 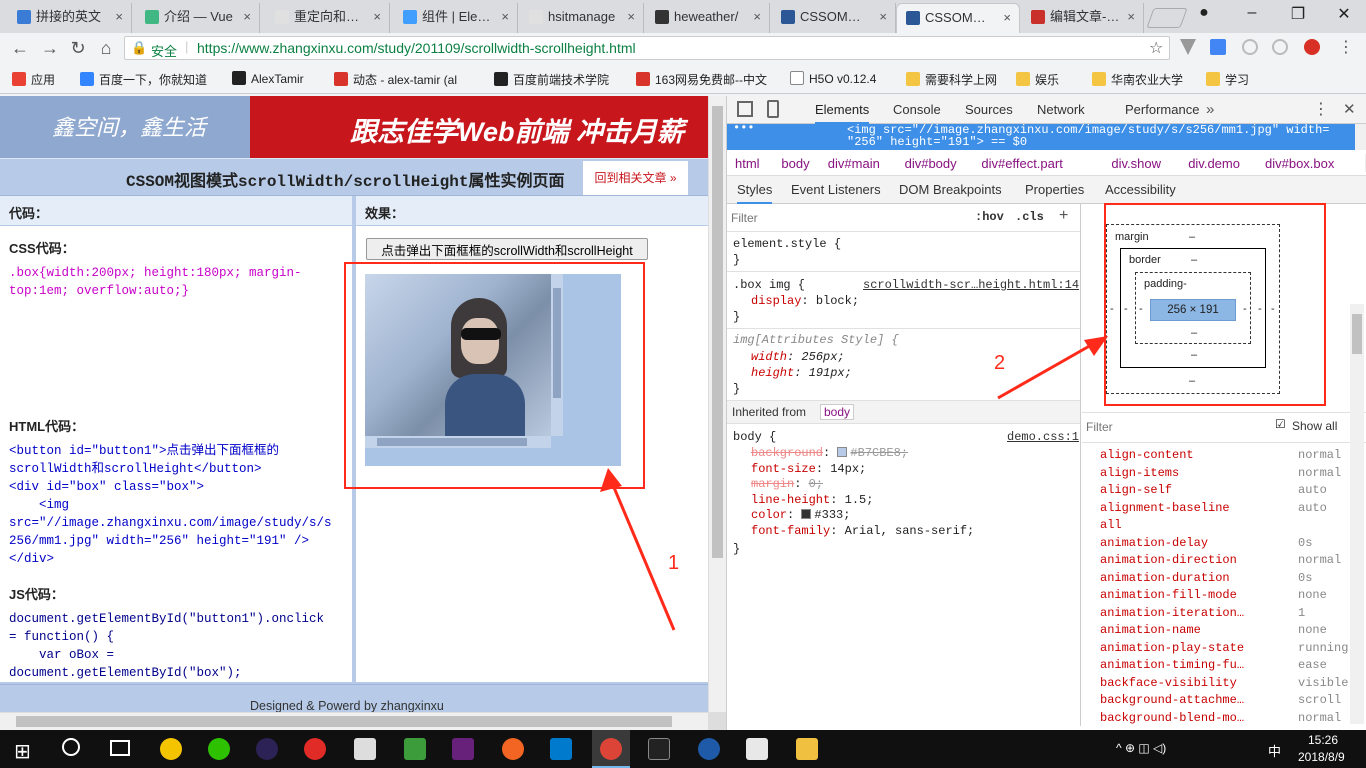 I want to click on system-tray: ^ ⊕ ◫ ◁), so click(x=1141, y=748).